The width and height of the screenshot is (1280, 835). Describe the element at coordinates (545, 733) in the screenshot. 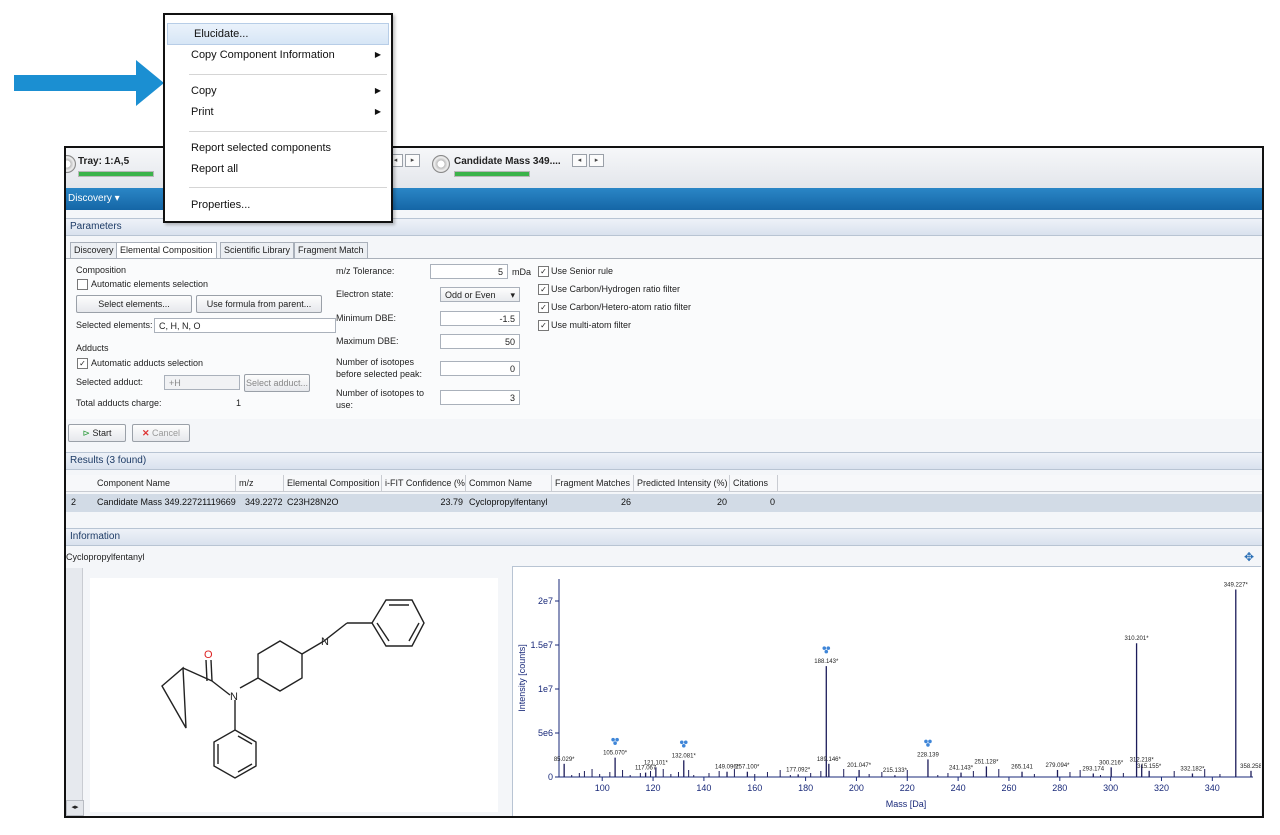

I see `y-tick-label: 5e6` at that location.